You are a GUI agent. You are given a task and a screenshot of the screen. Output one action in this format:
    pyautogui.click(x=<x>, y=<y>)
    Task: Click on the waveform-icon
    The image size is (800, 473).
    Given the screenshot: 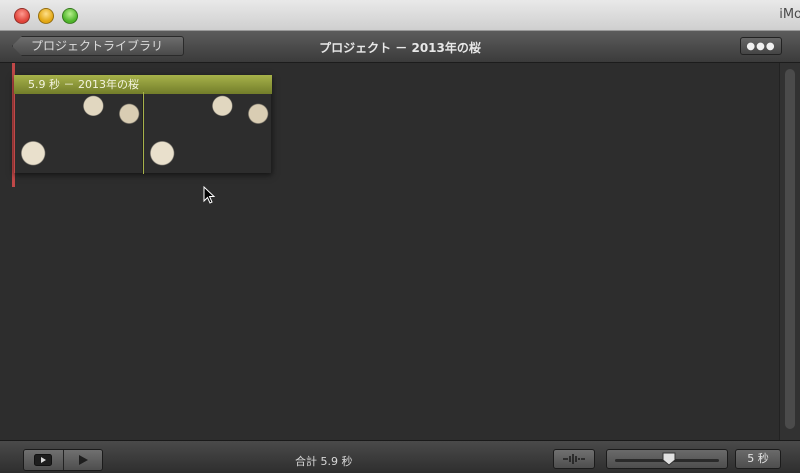 What is the action you would take?
    pyautogui.click(x=574, y=459)
    